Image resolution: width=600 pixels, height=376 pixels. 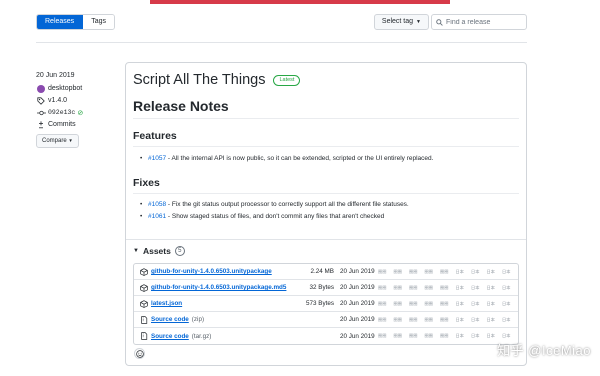 What do you see at coordinates (322, 271) in the screenshot?
I see `asset-size: 2.24 MB` at bounding box center [322, 271].